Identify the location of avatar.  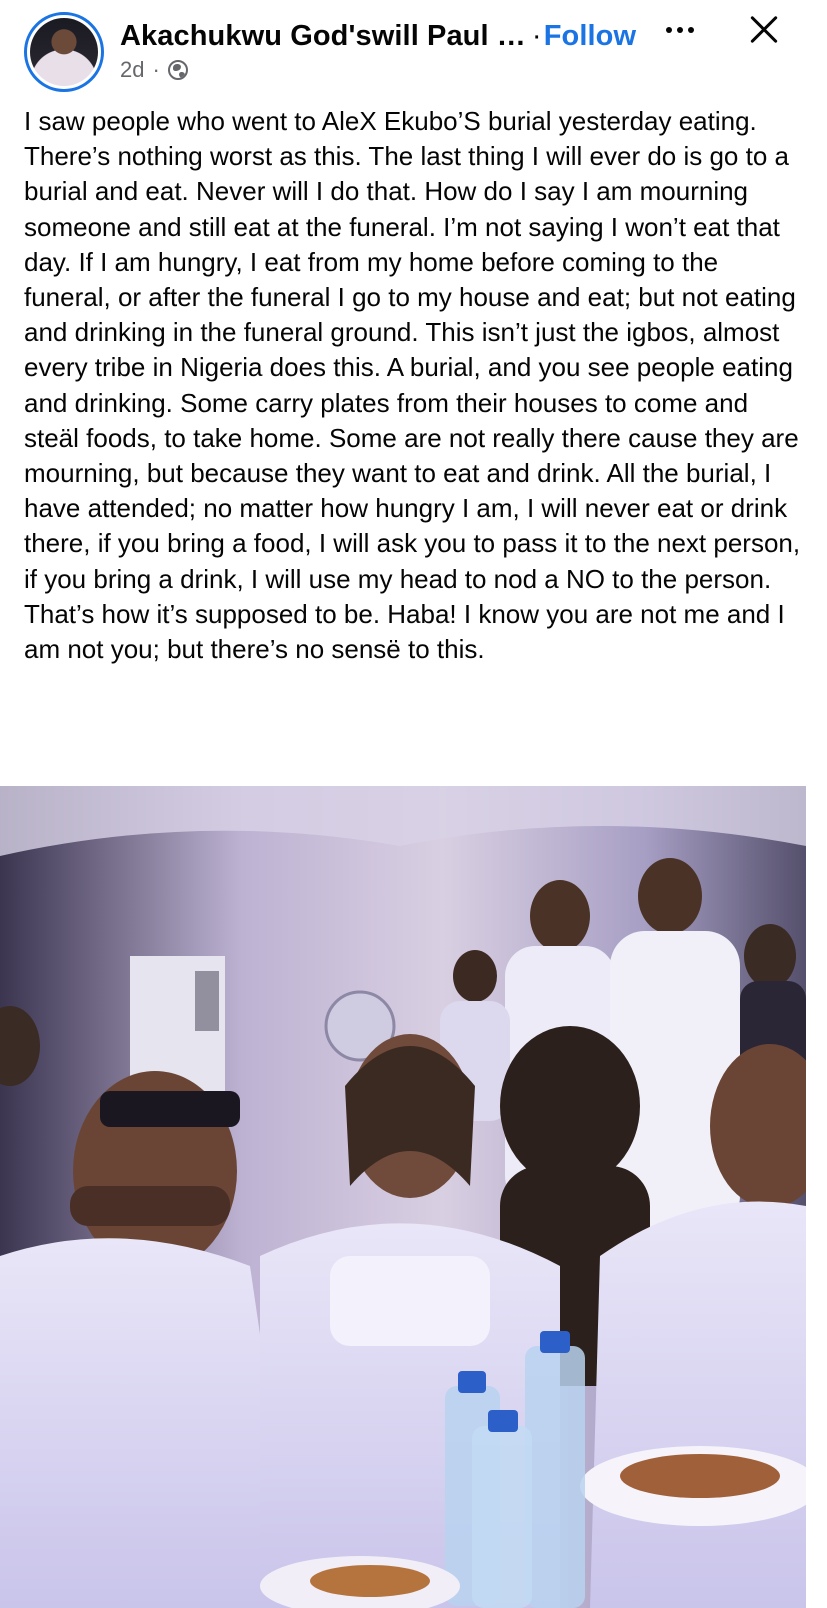
(64, 52).